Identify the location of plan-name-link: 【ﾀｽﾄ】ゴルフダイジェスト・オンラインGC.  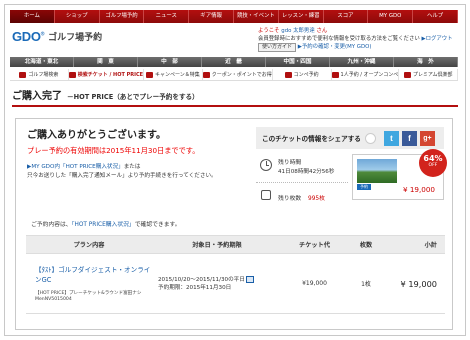
(93, 274).